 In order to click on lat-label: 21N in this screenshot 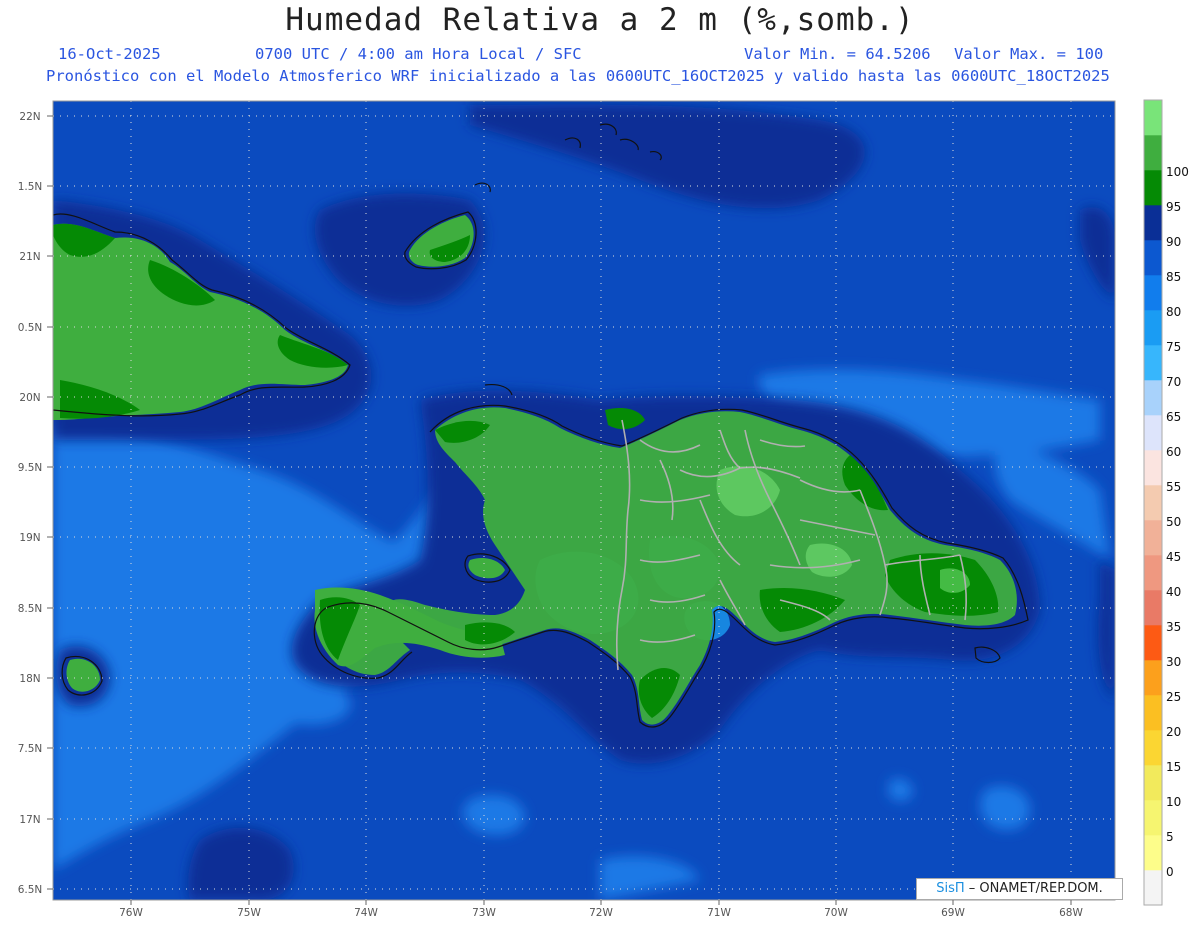, I will do `click(29, 257)`.